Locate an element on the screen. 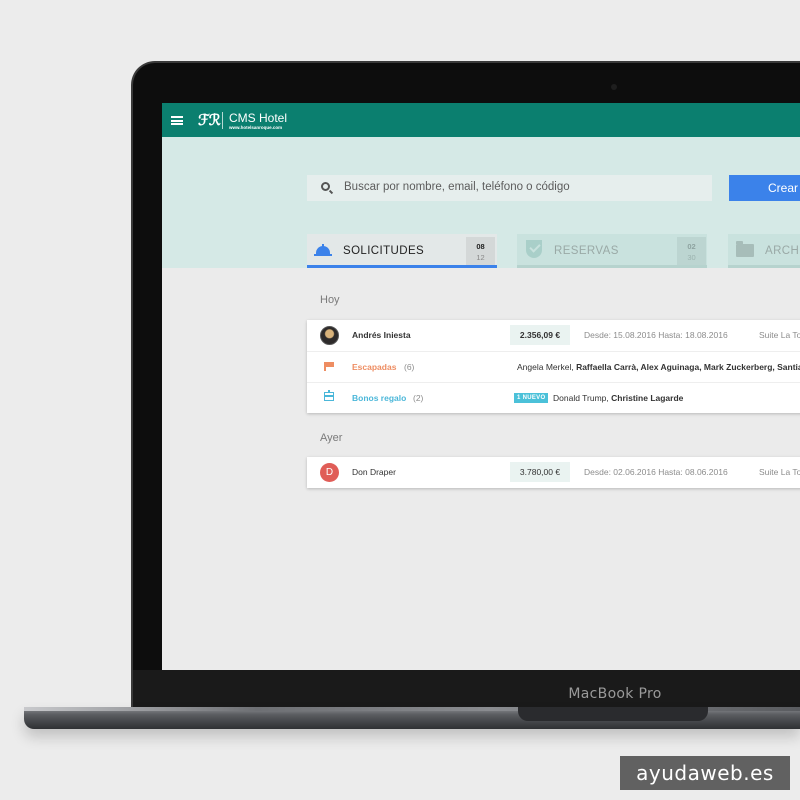 The width and height of the screenshot is (800, 800). tab-reservas: RESERVAS 02 30 is located at coordinates (612, 251).